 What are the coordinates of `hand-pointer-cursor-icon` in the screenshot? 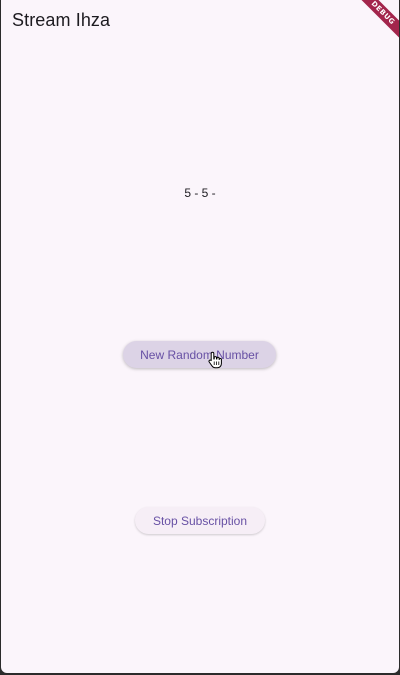 It's located at (215, 360).